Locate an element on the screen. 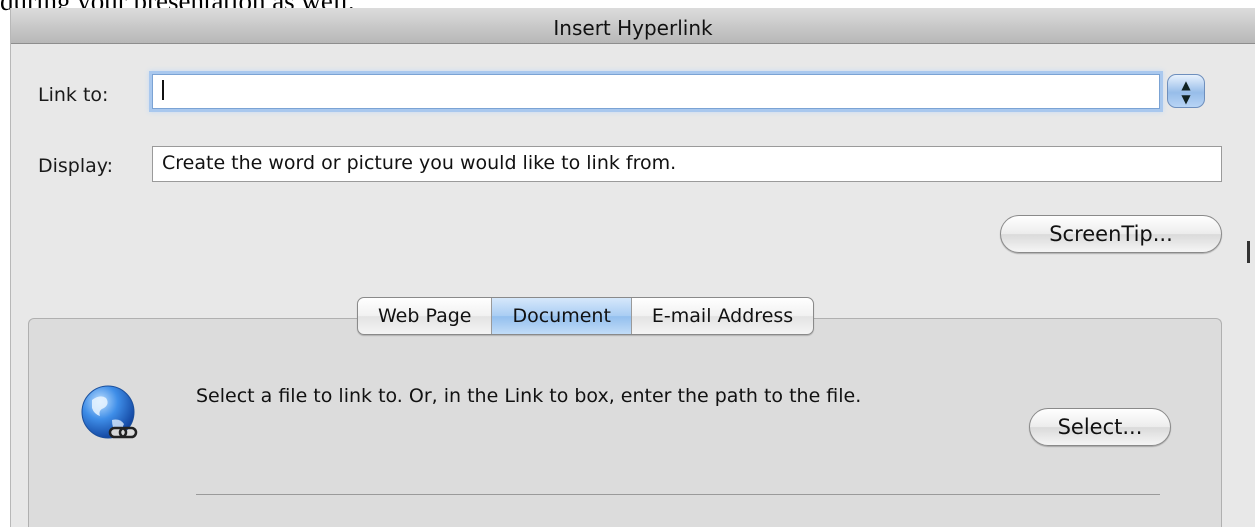  up-down-arrows-icon: ▲ ▼ is located at coordinates (1186, 91).